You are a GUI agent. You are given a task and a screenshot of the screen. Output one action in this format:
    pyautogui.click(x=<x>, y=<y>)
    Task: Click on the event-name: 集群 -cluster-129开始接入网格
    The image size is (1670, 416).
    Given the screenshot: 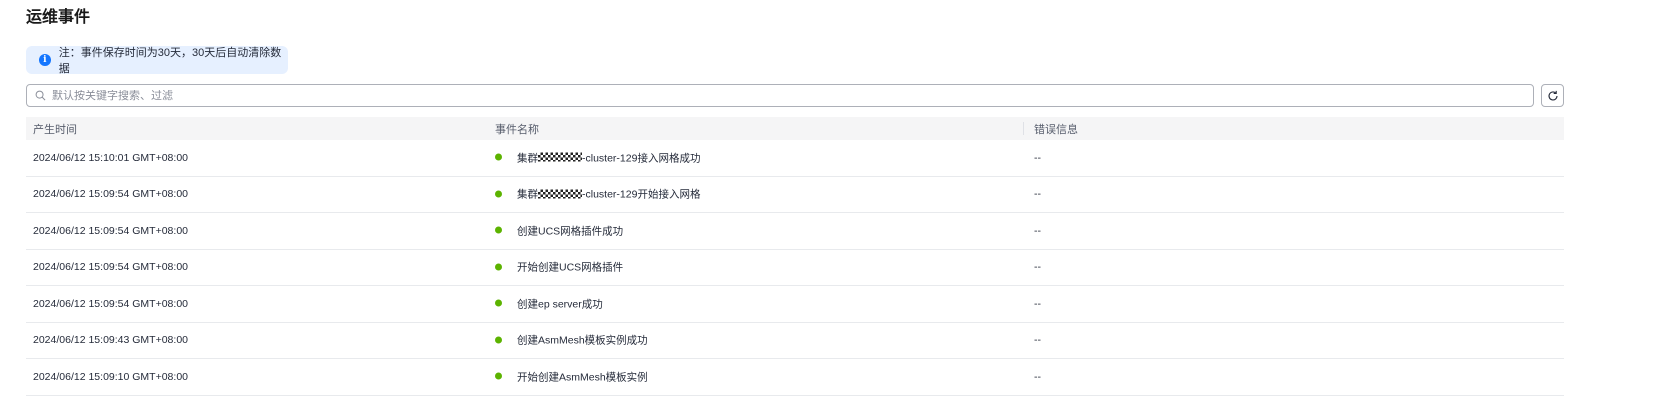 What is the action you would take?
    pyautogui.click(x=597, y=194)
    